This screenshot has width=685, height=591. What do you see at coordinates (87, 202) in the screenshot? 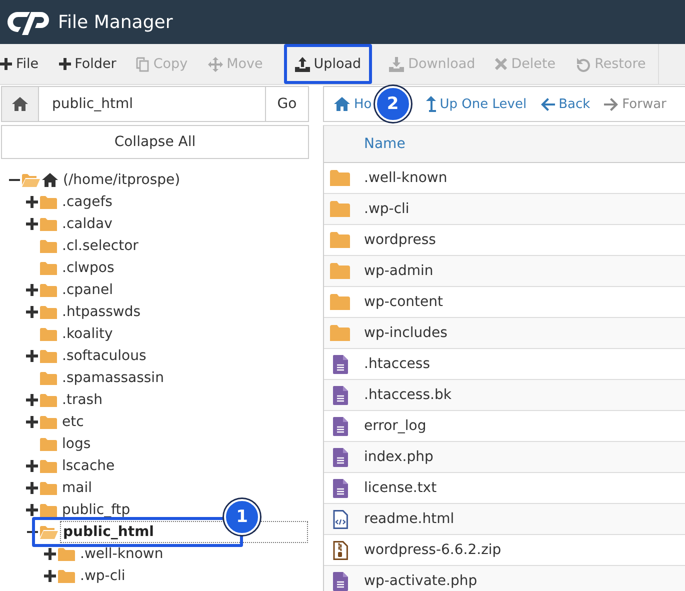
I see `tree-item: .cagefs` at bounding box center [87, 202].